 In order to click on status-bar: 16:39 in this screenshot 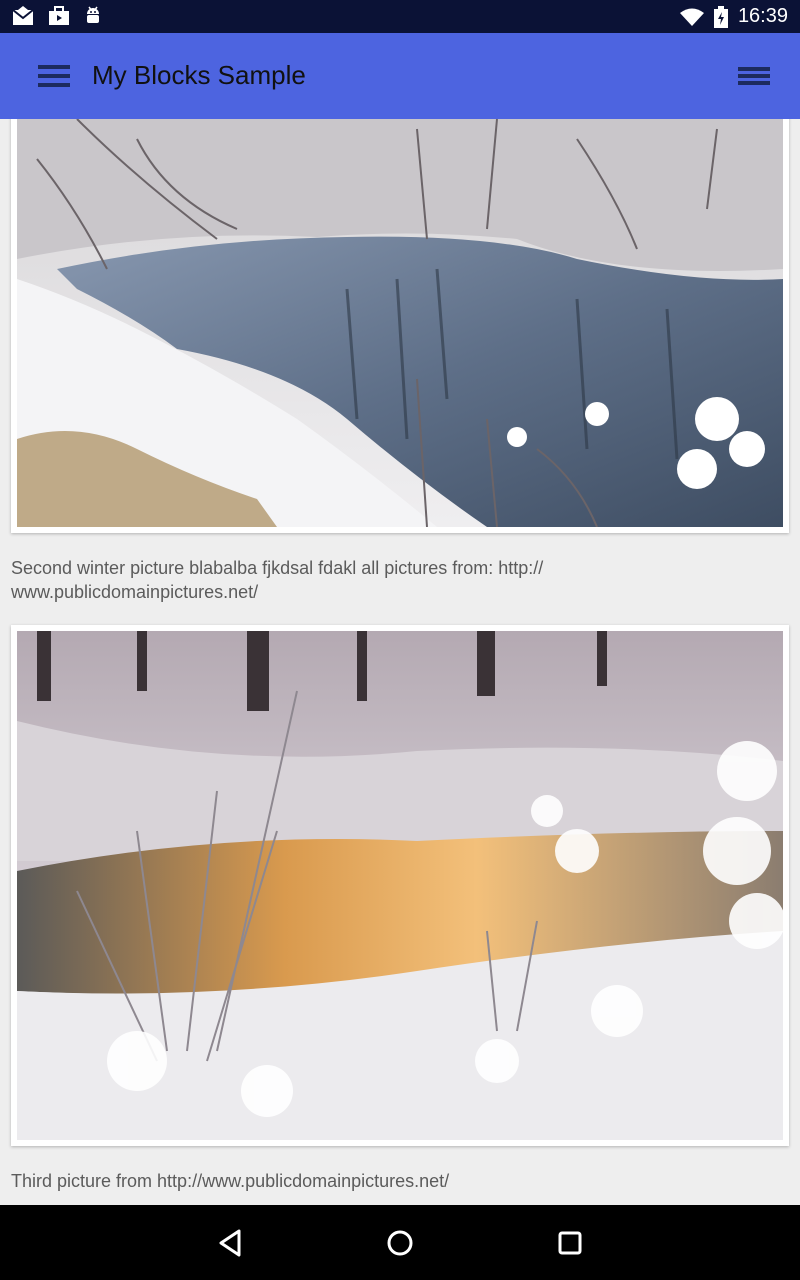, I will do `click(400, 16)`.